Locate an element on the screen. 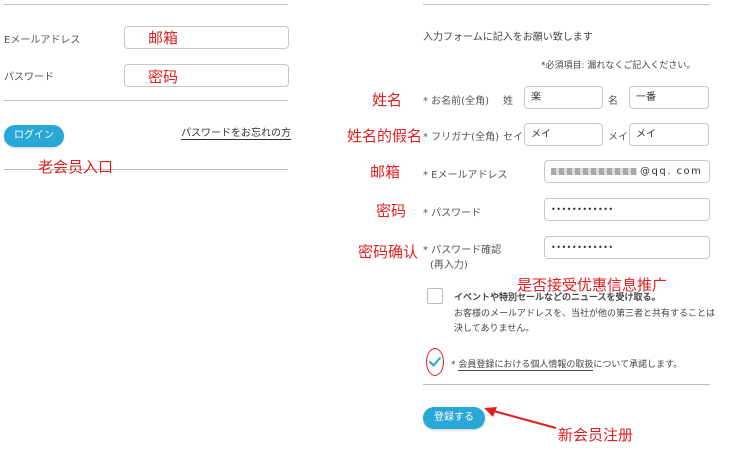  annotation-email: 邮箱 is located at coordinates (385, 172).